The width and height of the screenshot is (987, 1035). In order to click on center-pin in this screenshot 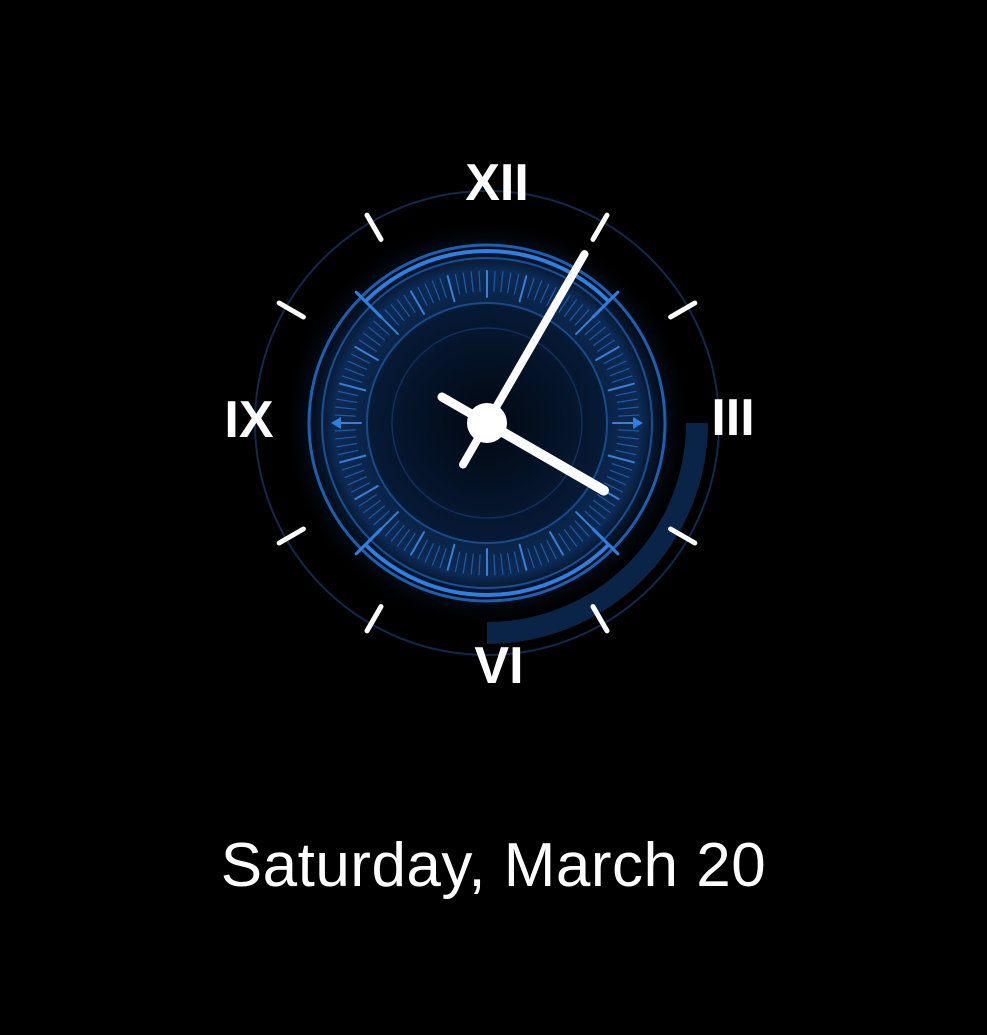, I will do `click(487, 423)`.